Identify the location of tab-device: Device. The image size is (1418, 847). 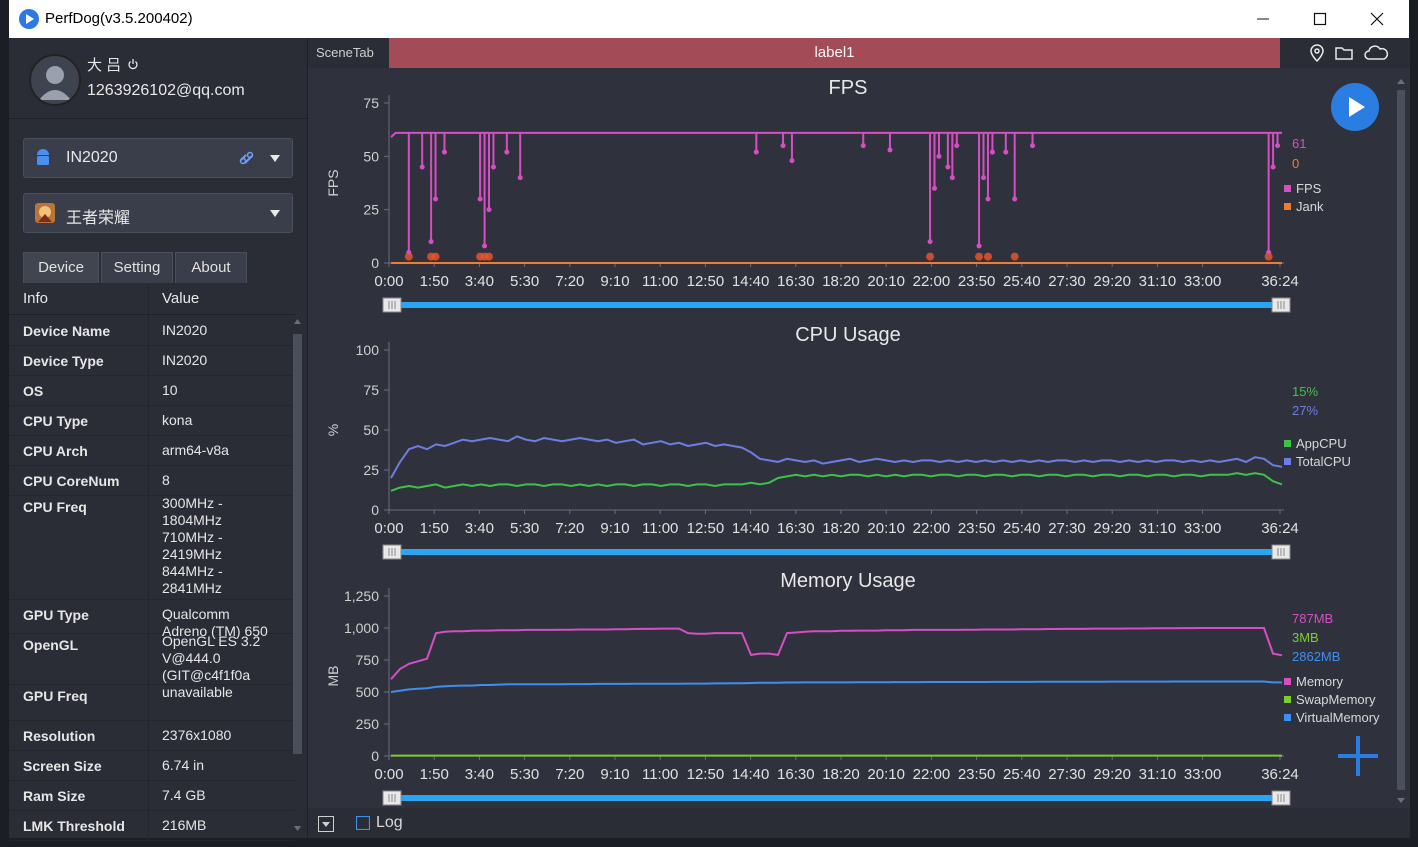
(61, 267).